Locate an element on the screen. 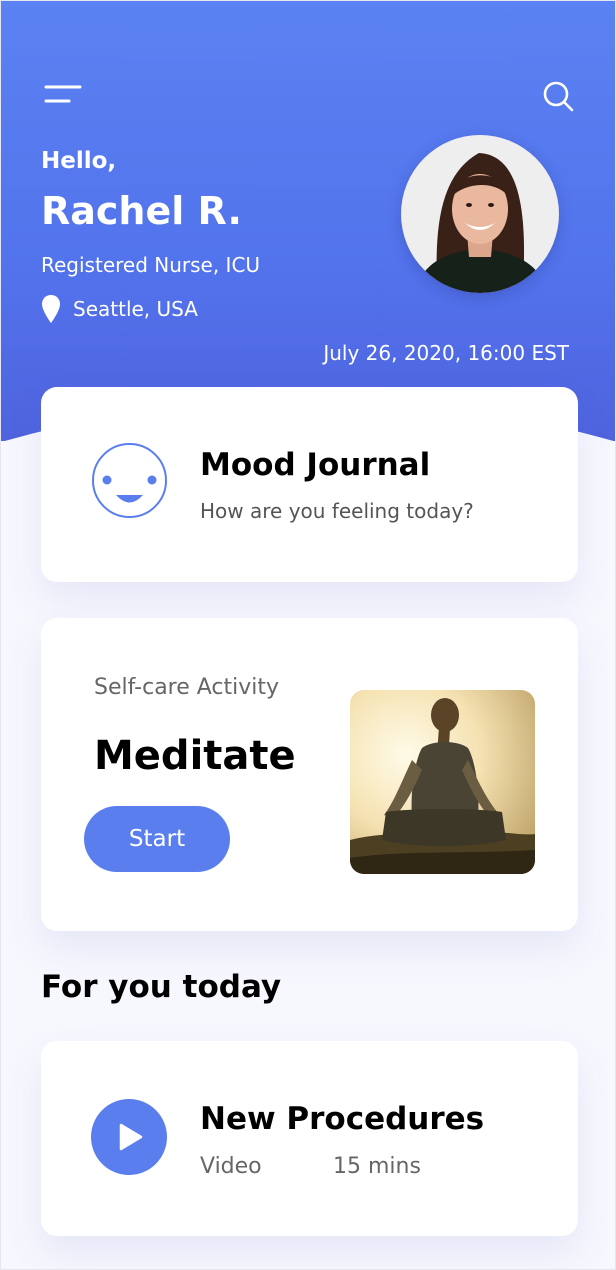 This screenshot has width=616, height=1270. greeting-text: Hello, is located at coordinates (79, 161).